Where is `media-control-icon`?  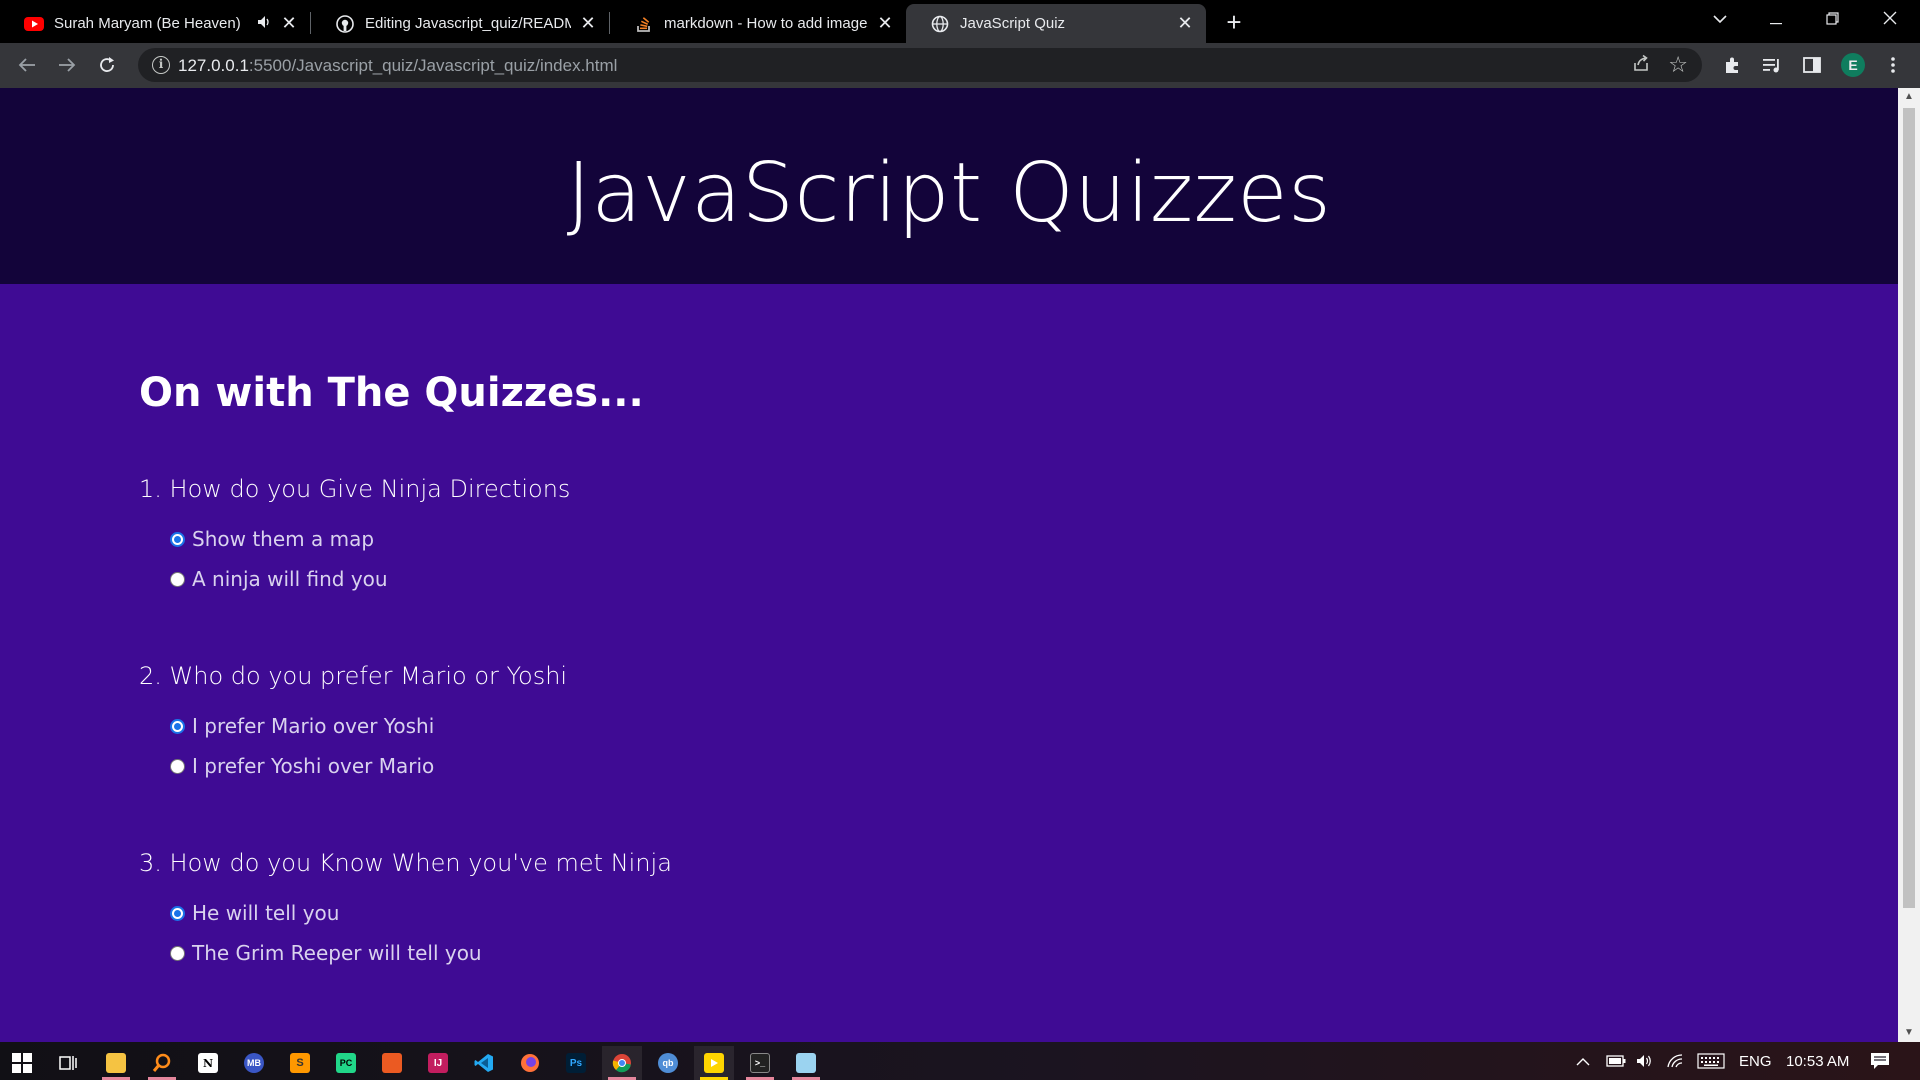
media-control-icon is located at coordinates (1772, 65).